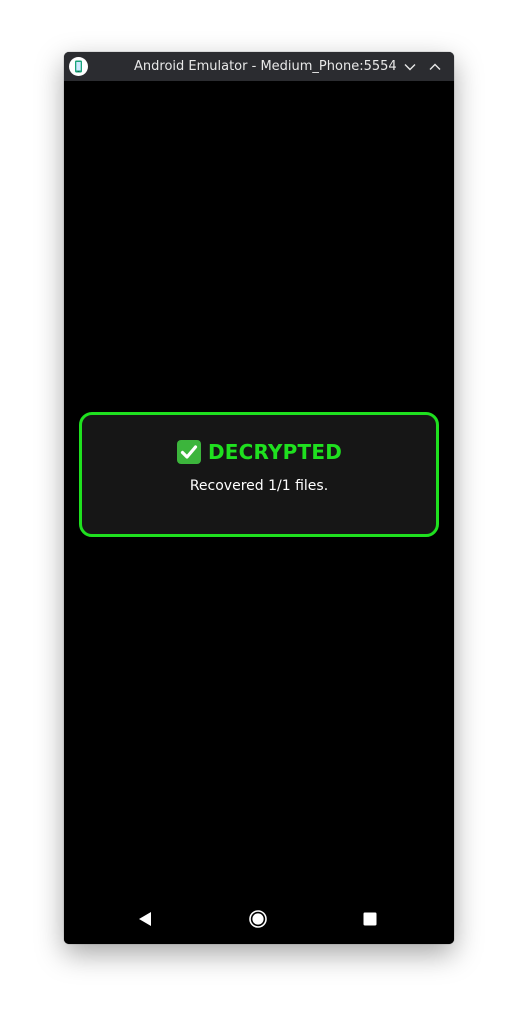 The width and height of the screenshot is (518, 1021). Describe the element at coordinates (265, 66) in the screenshot. I see `window-title: Android Emulator - Medium_Phone:5554` at that location.